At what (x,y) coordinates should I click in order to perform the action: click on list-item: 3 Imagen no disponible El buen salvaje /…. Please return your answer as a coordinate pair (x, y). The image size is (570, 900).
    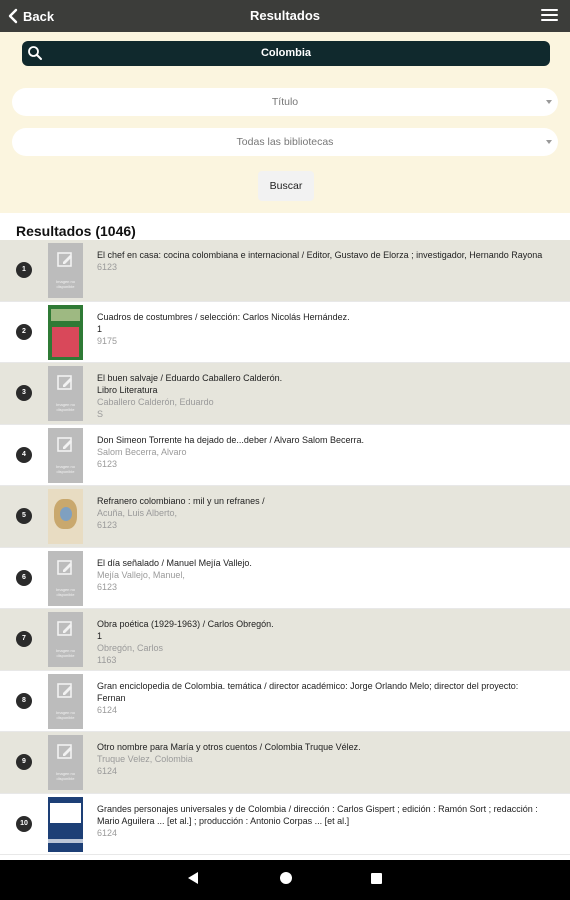
    Looking at the image, I should click on (285, 394).